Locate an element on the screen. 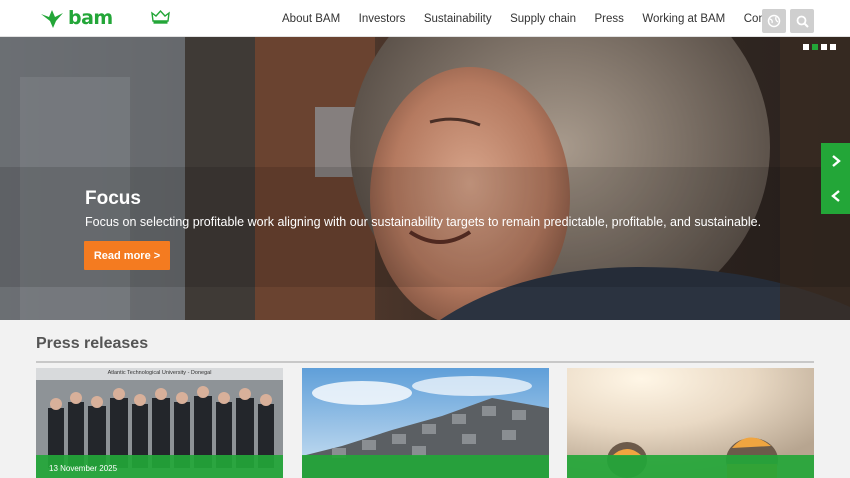  chevron-right-icon is located at coordinates (836, 161).